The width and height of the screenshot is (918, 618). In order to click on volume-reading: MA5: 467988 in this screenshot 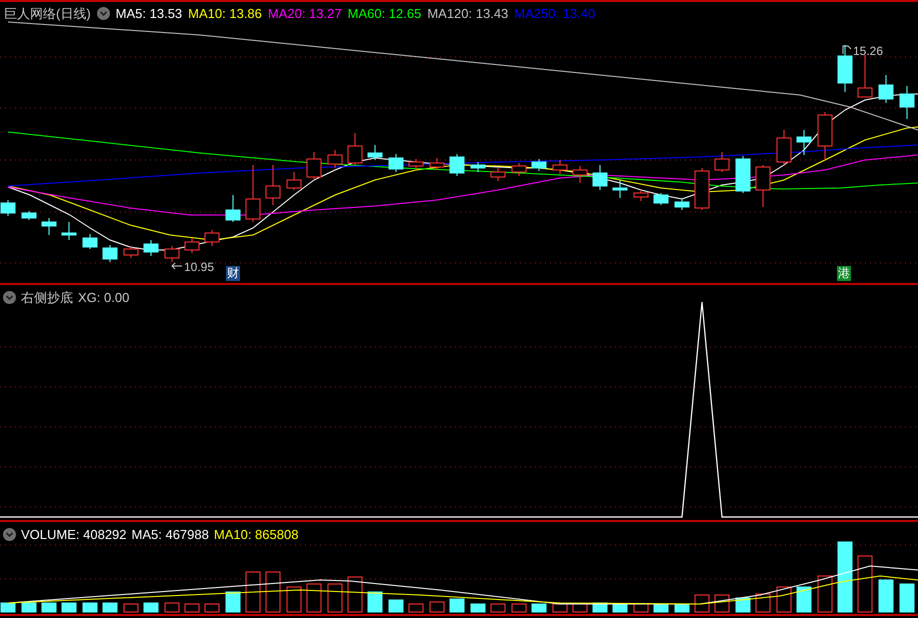, I will do `click(170, 535)`.